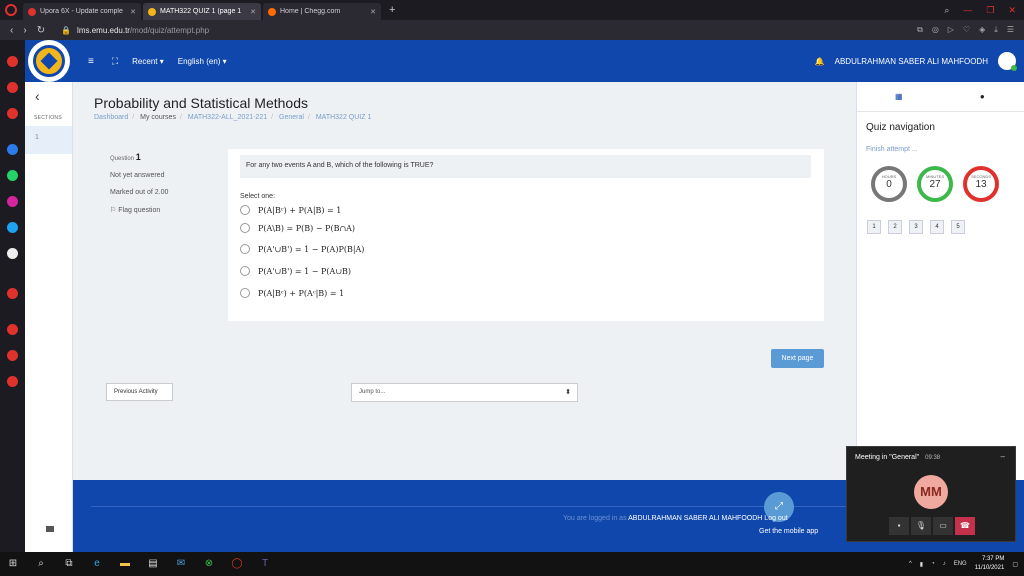  Describe the element at coordinates (13, 564) in the screenshot. I see `start-icon: ⊞` at that location.